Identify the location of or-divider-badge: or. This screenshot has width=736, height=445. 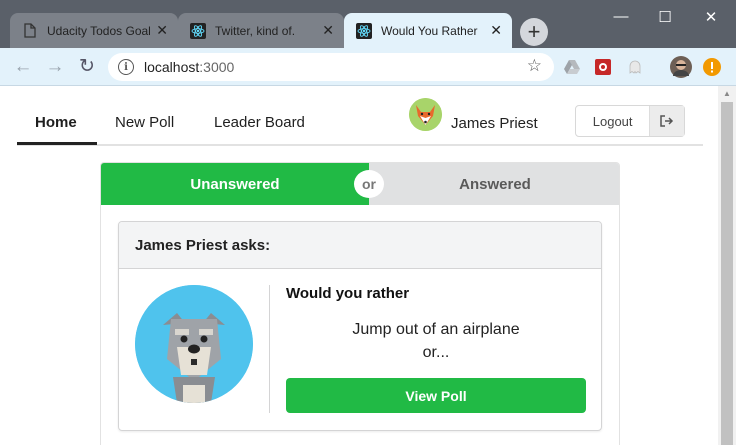
(369, 184).